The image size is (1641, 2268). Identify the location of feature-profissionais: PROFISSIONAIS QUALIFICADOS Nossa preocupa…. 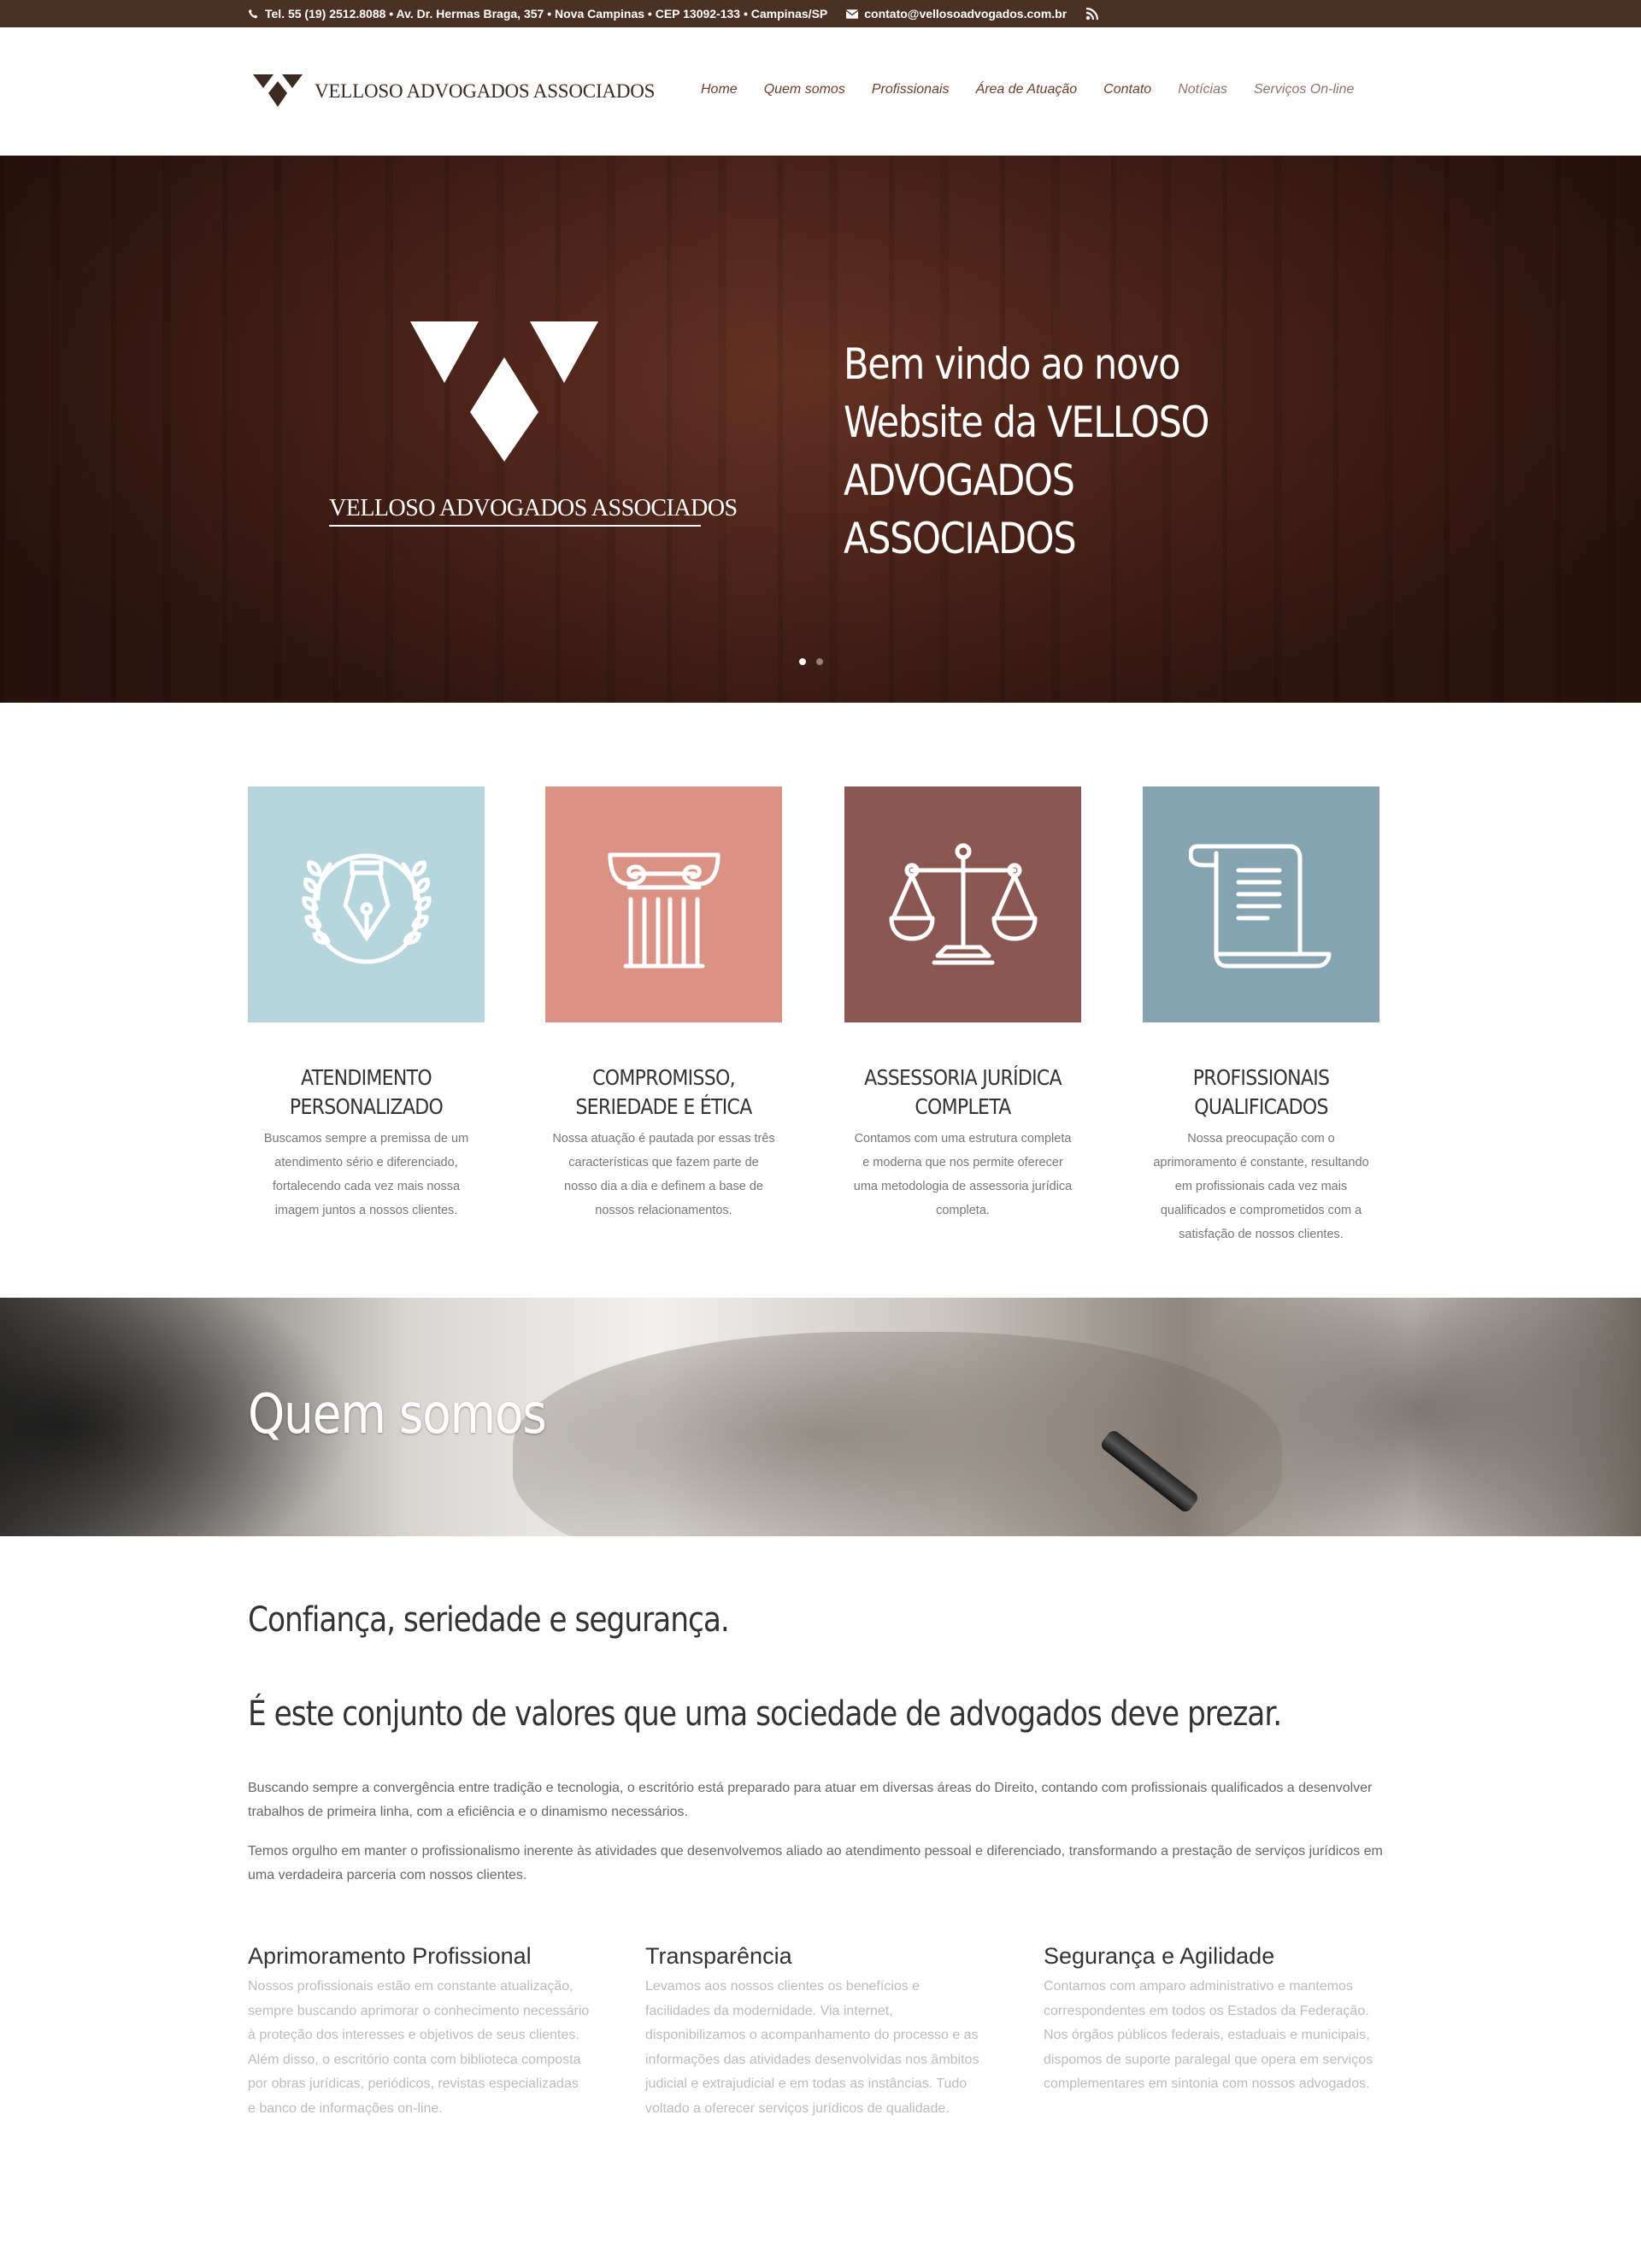
(1261, 1016).